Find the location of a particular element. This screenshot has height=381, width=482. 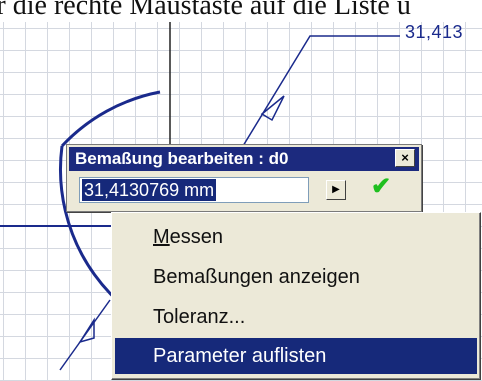

dimension-value-label: 31,413 is located at coordinates (434, 32).